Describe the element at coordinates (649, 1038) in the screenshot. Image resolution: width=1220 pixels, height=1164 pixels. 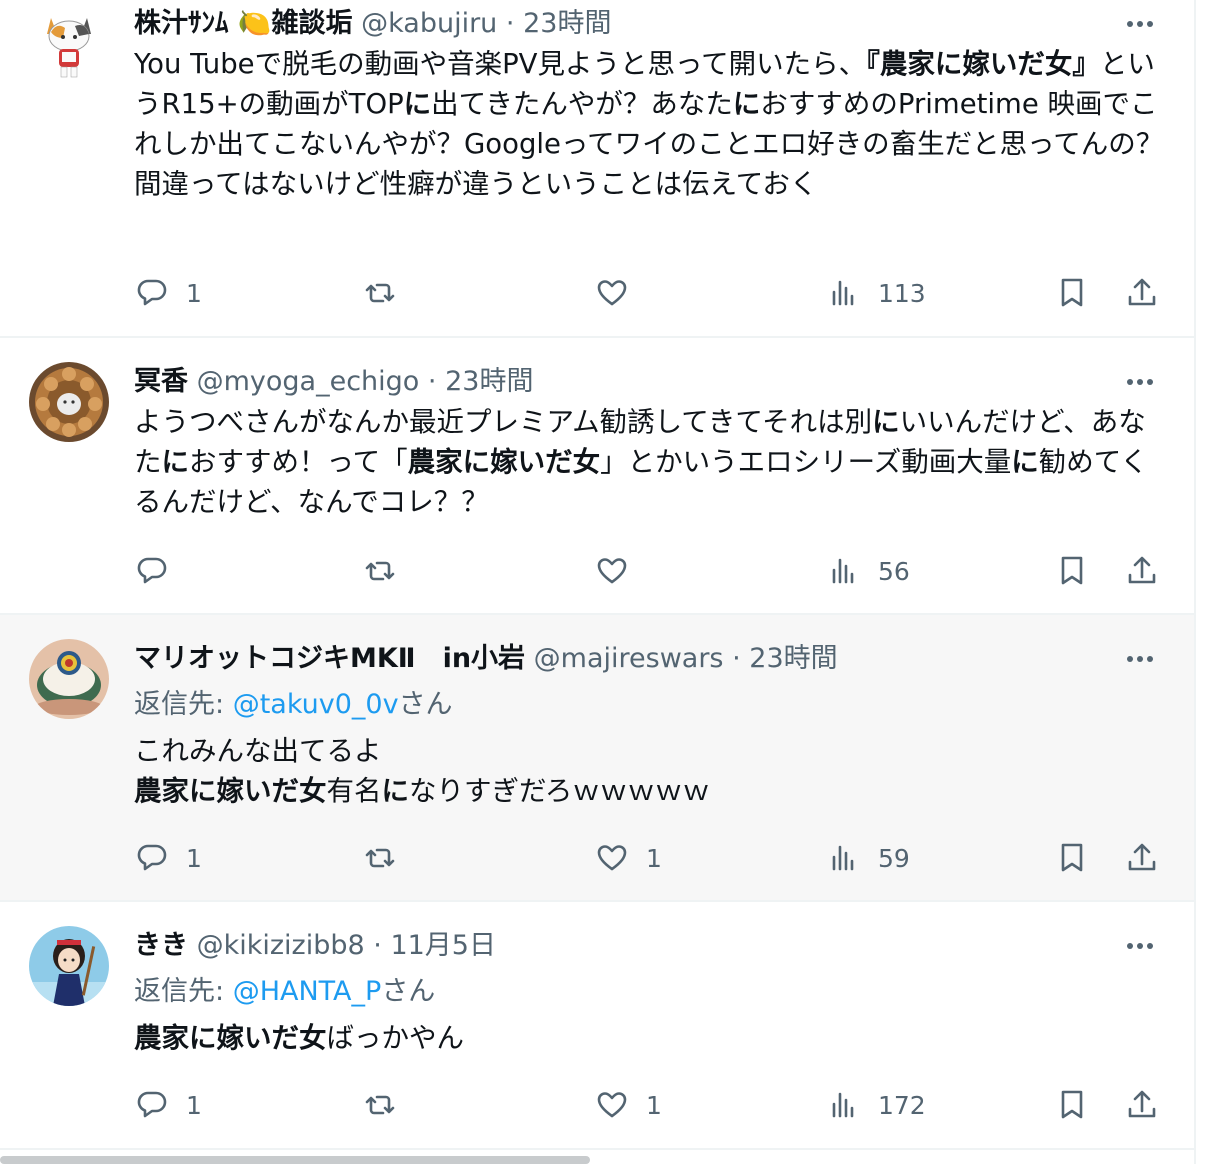
I see `tweet-text: 農家に嫁いだ女ばっかやん` at that location.